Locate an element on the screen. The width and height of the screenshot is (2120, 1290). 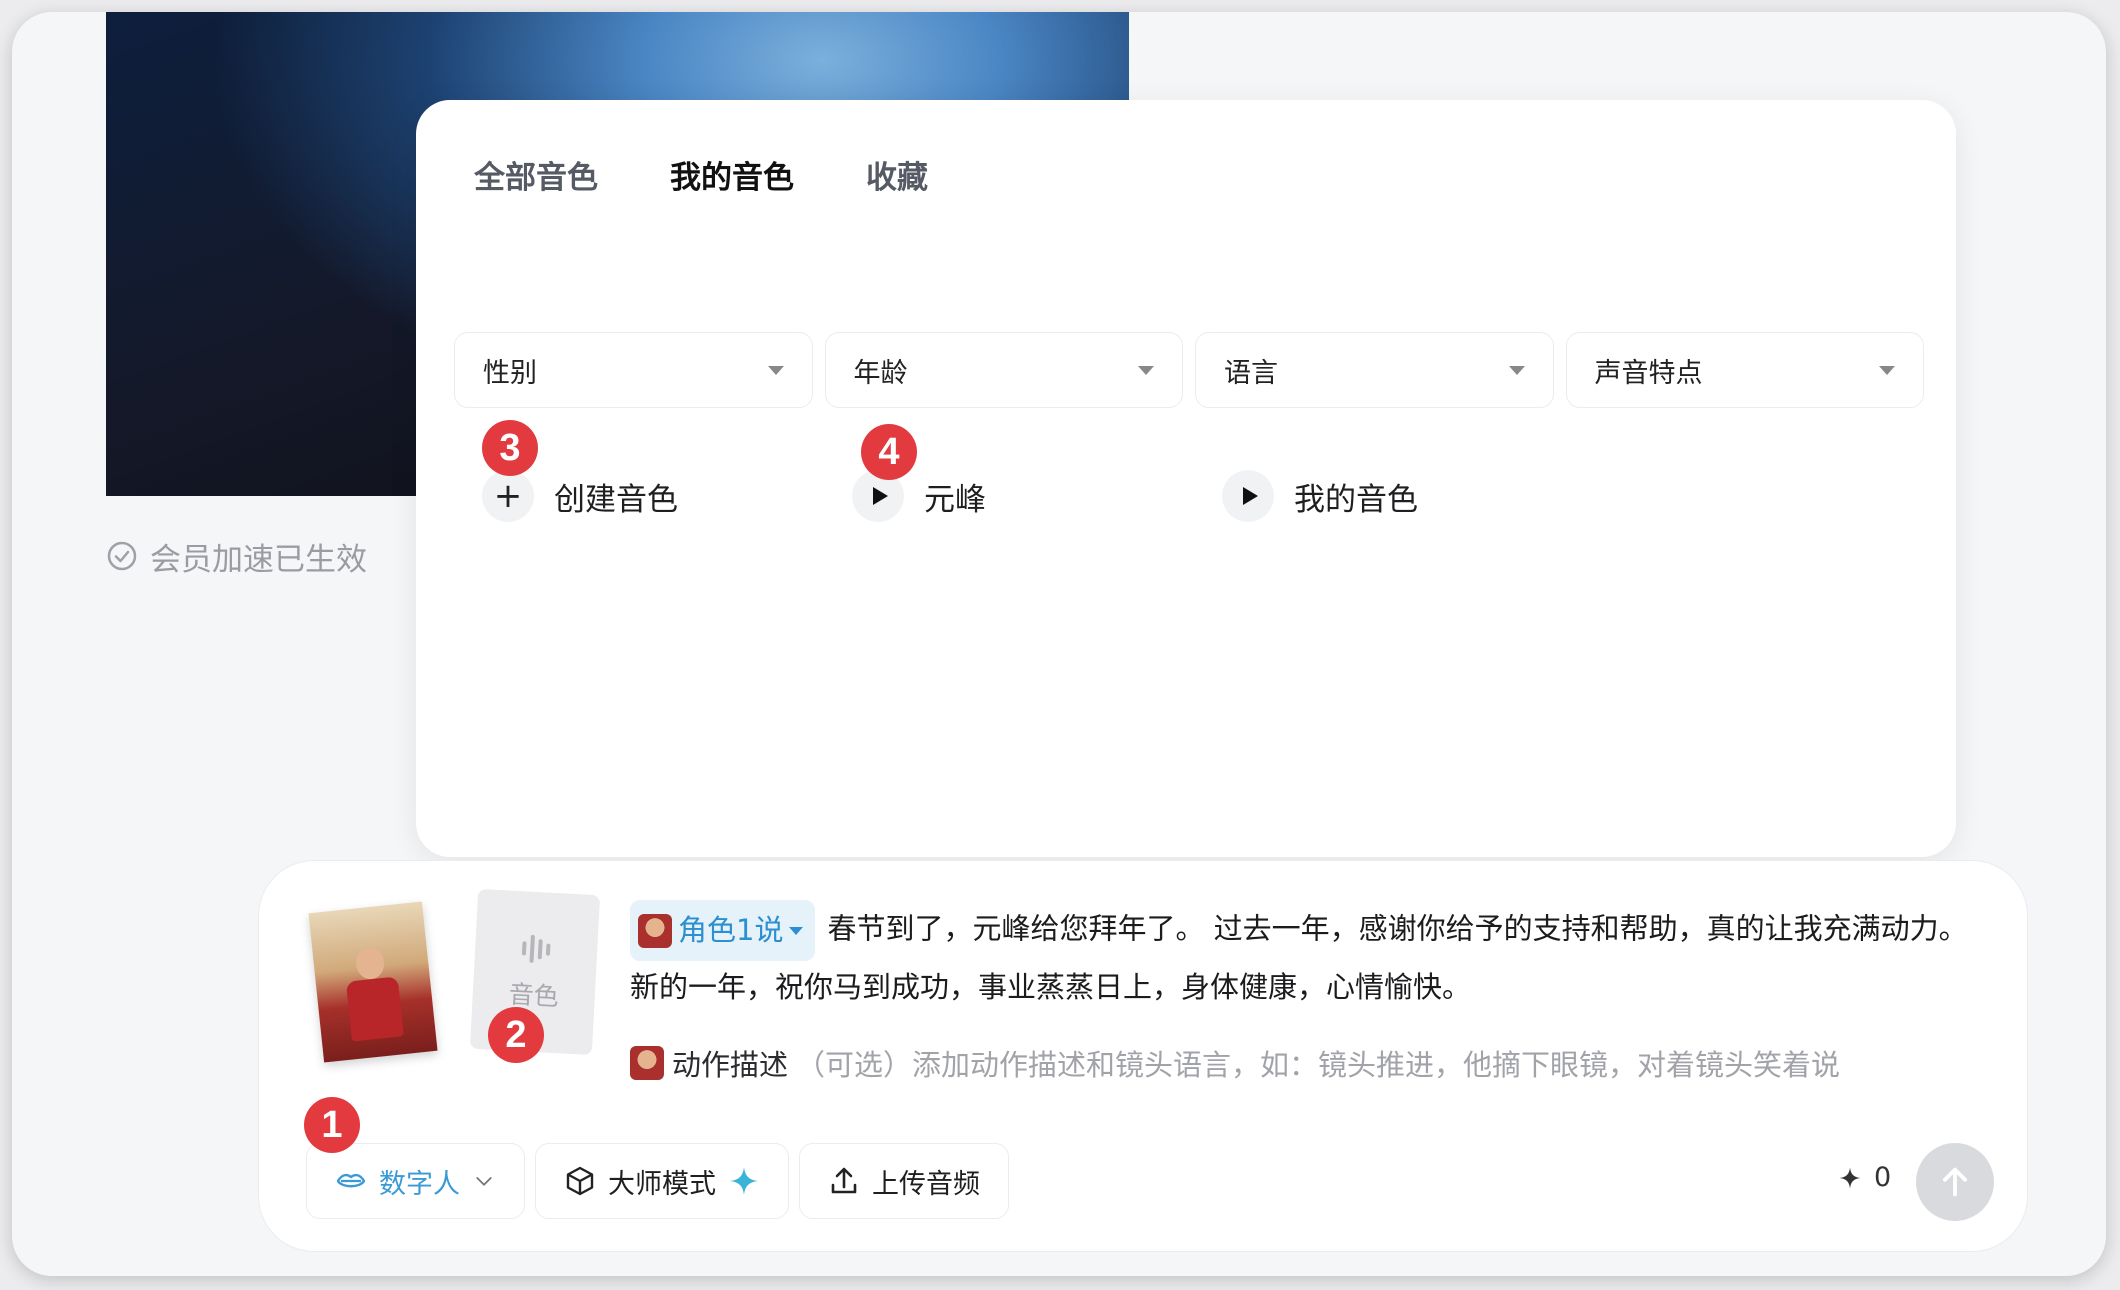
filter-language-label: 语言 is located at coordinates (1251, 373).